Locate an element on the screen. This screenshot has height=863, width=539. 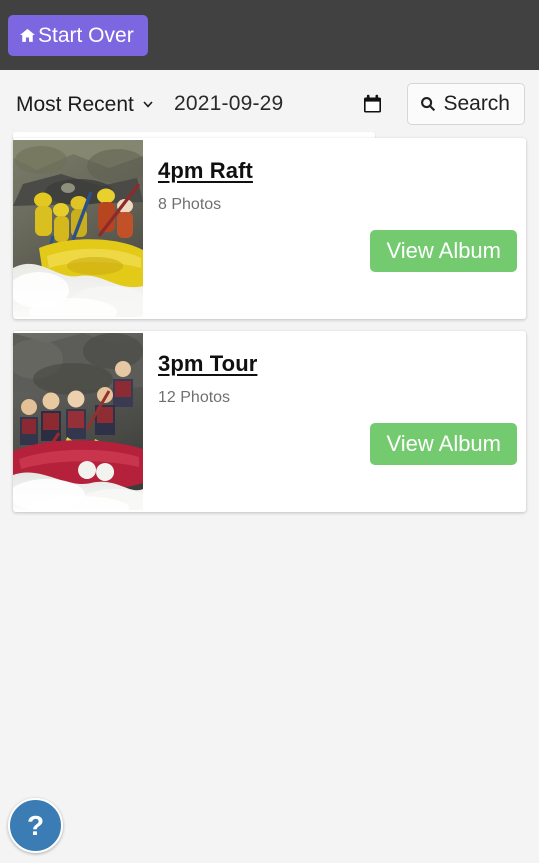
date-input: 2021-09-29 is located at coordinates (228, 104).